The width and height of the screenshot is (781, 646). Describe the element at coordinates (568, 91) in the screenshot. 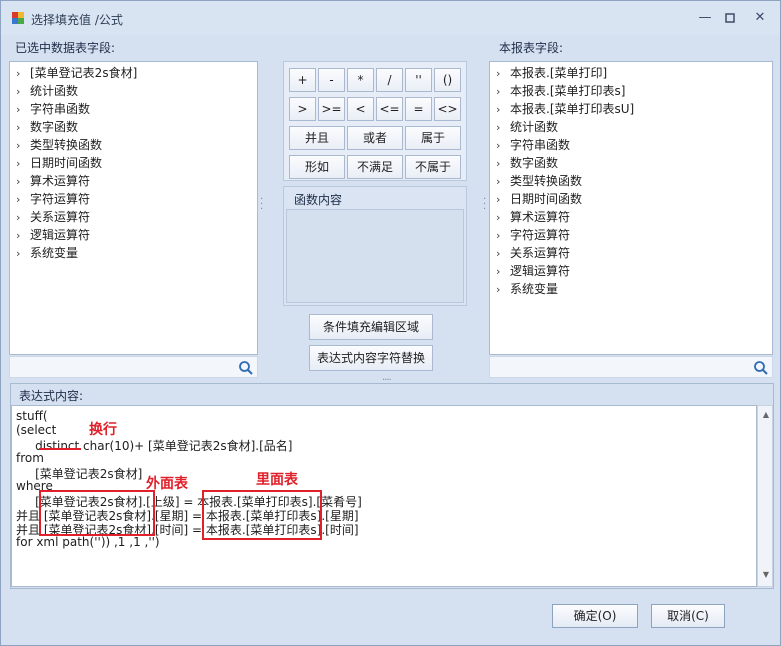

I see `list-item-label: 本报表.[菜单打印表s]` at that location.